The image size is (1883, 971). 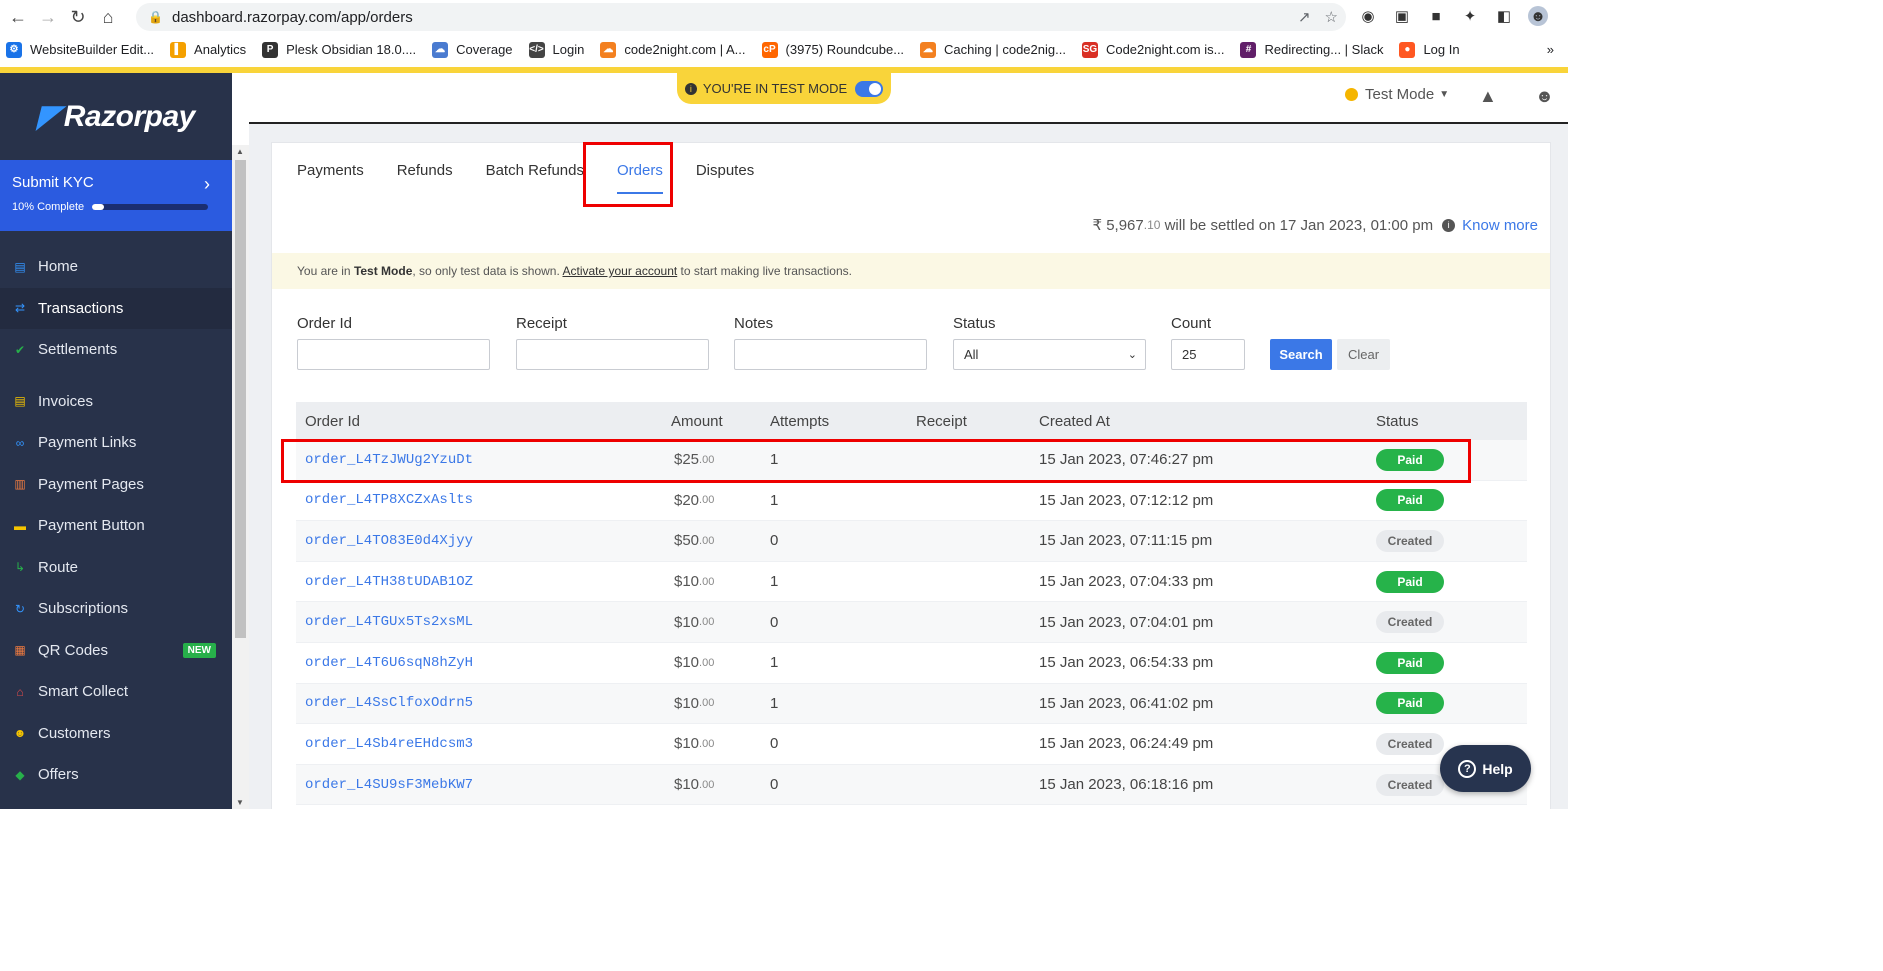 What do you see at coordinates (1363, 354) in the screenshot?
I see `clear-button: Clear` at bounding box center [1363, 354].